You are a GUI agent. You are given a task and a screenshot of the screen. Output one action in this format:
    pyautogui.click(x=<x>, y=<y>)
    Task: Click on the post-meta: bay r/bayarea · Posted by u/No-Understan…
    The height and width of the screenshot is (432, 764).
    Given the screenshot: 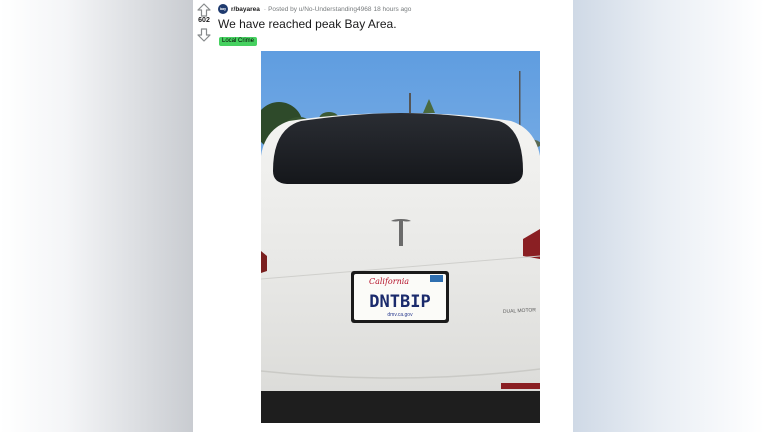 What is the action you would take?
    pyautogui.click(x=314, y=9)
    